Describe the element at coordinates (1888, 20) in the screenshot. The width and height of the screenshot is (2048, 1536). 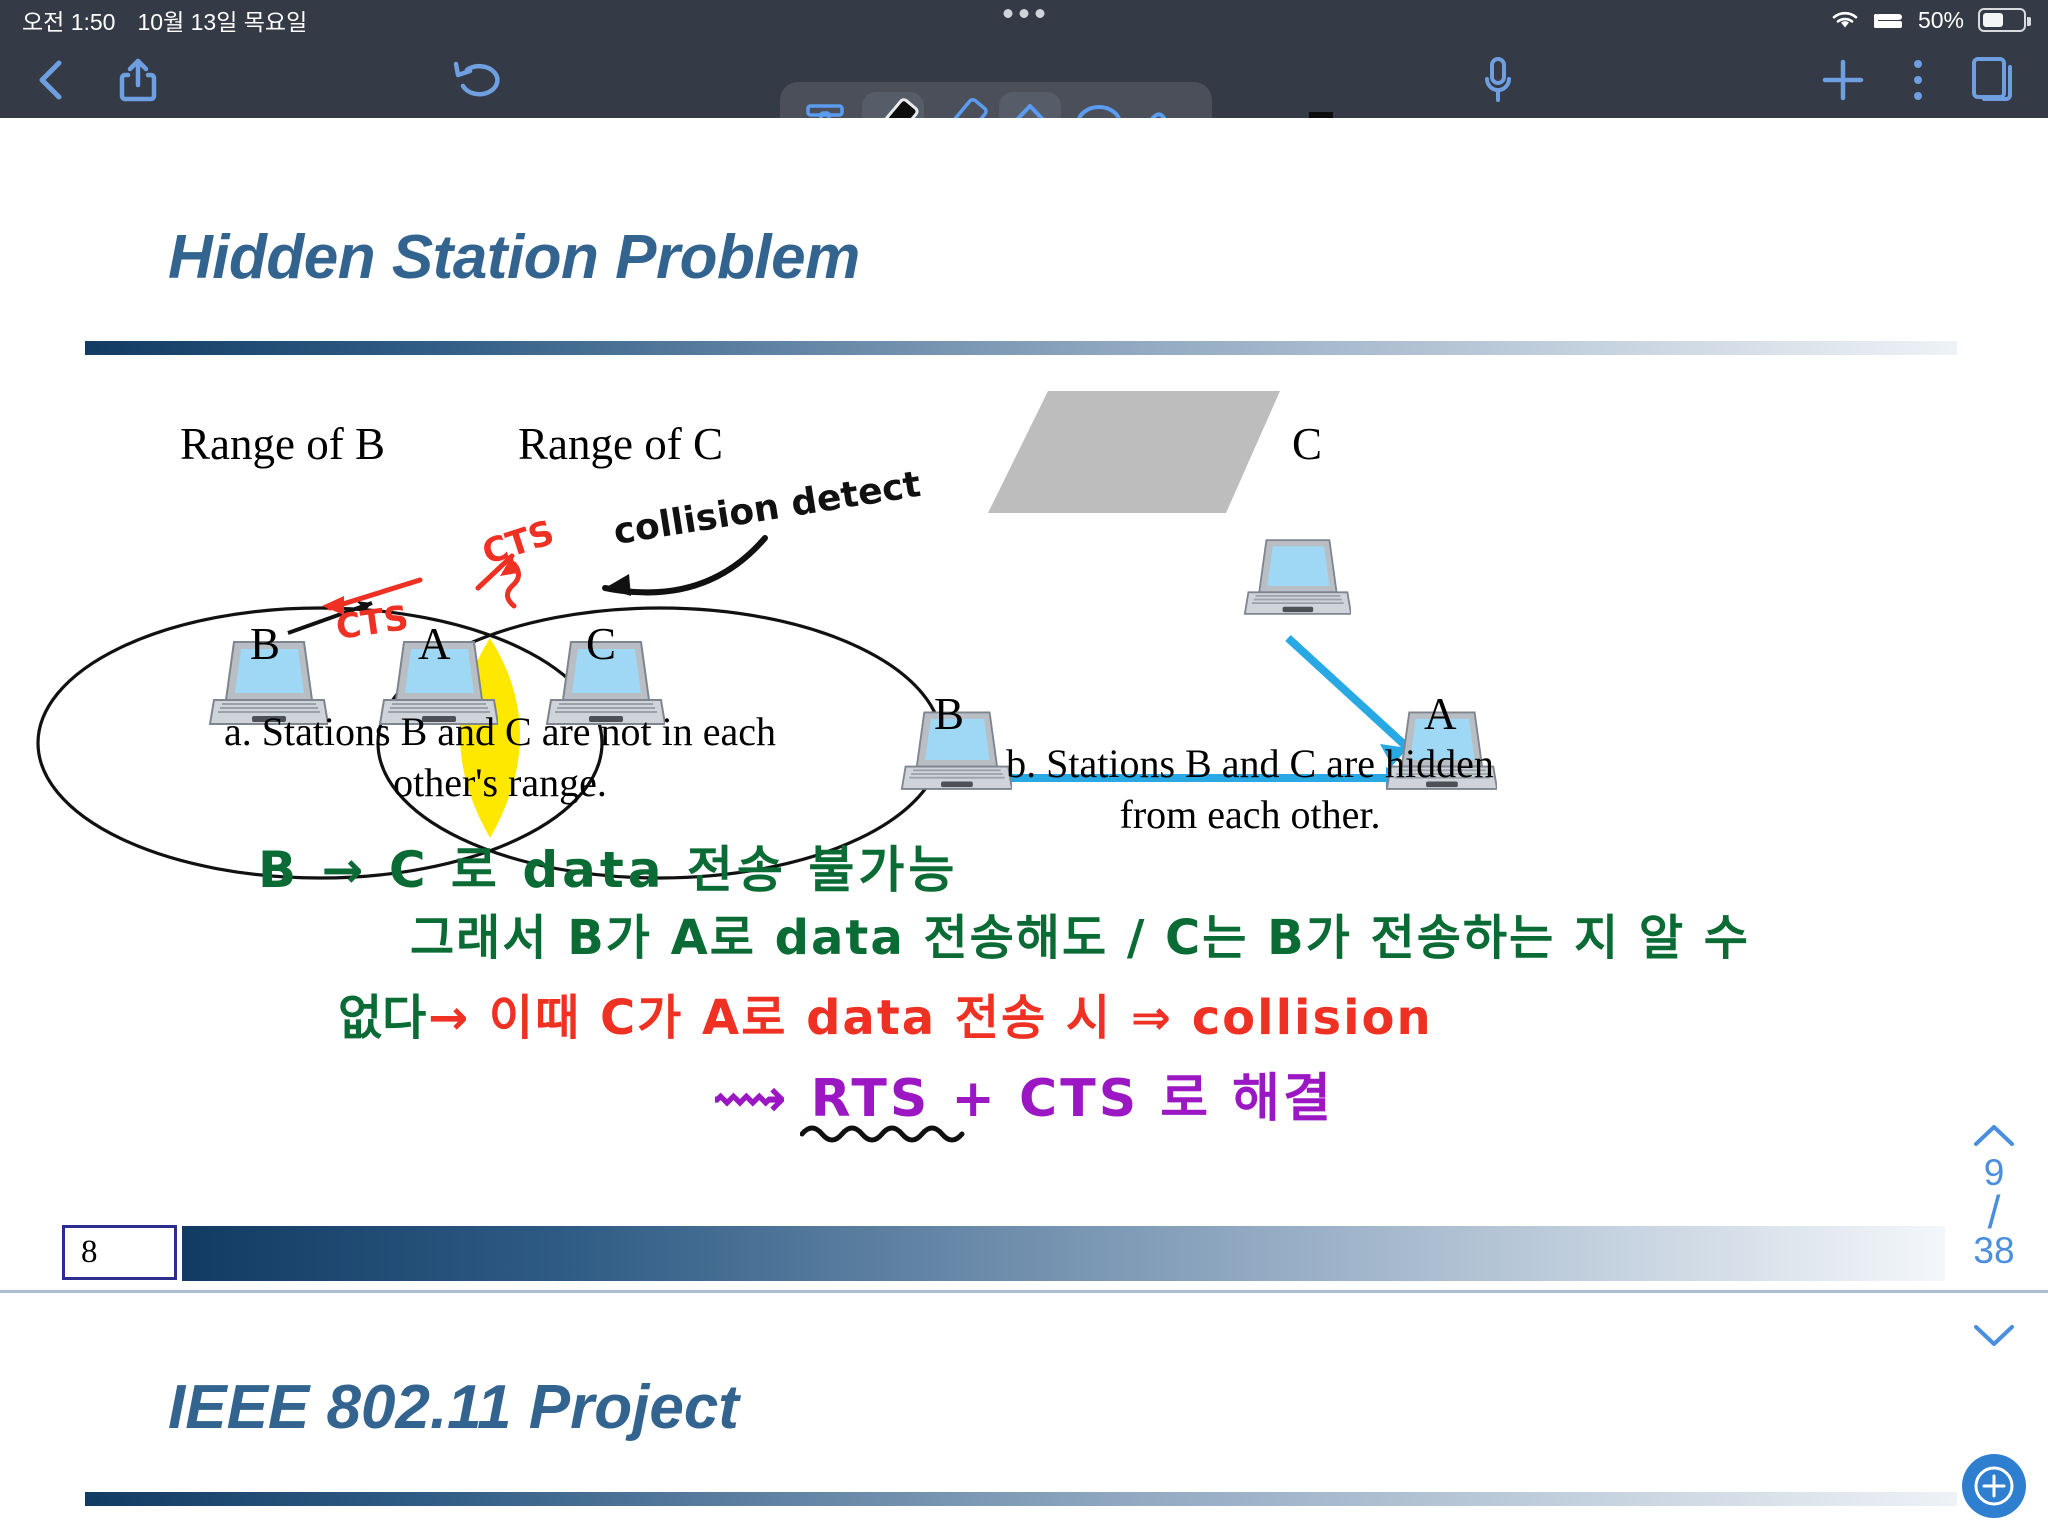
I see `sleep-bed-icon` at that location.